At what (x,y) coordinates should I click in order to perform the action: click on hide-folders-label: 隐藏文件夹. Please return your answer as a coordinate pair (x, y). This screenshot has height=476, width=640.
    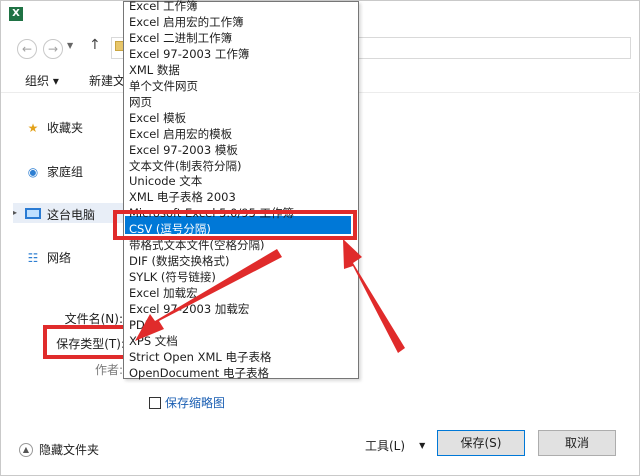
    Looking at the image, I should click on (69, 450).